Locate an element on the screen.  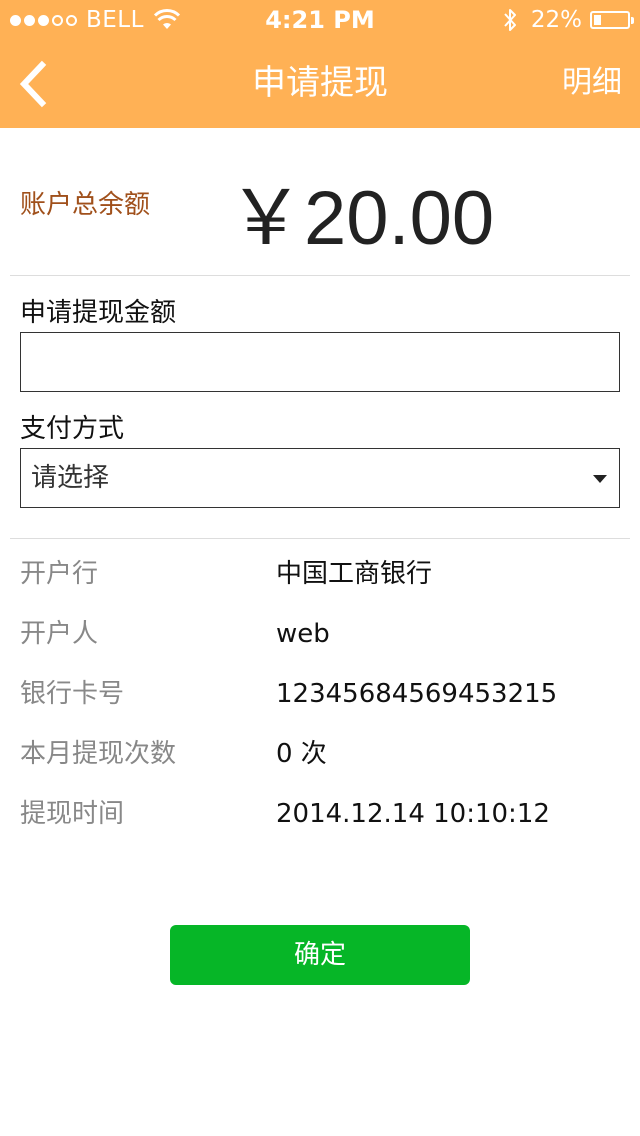
info-label: 银行卡号 is located at coordinates (72, 694).